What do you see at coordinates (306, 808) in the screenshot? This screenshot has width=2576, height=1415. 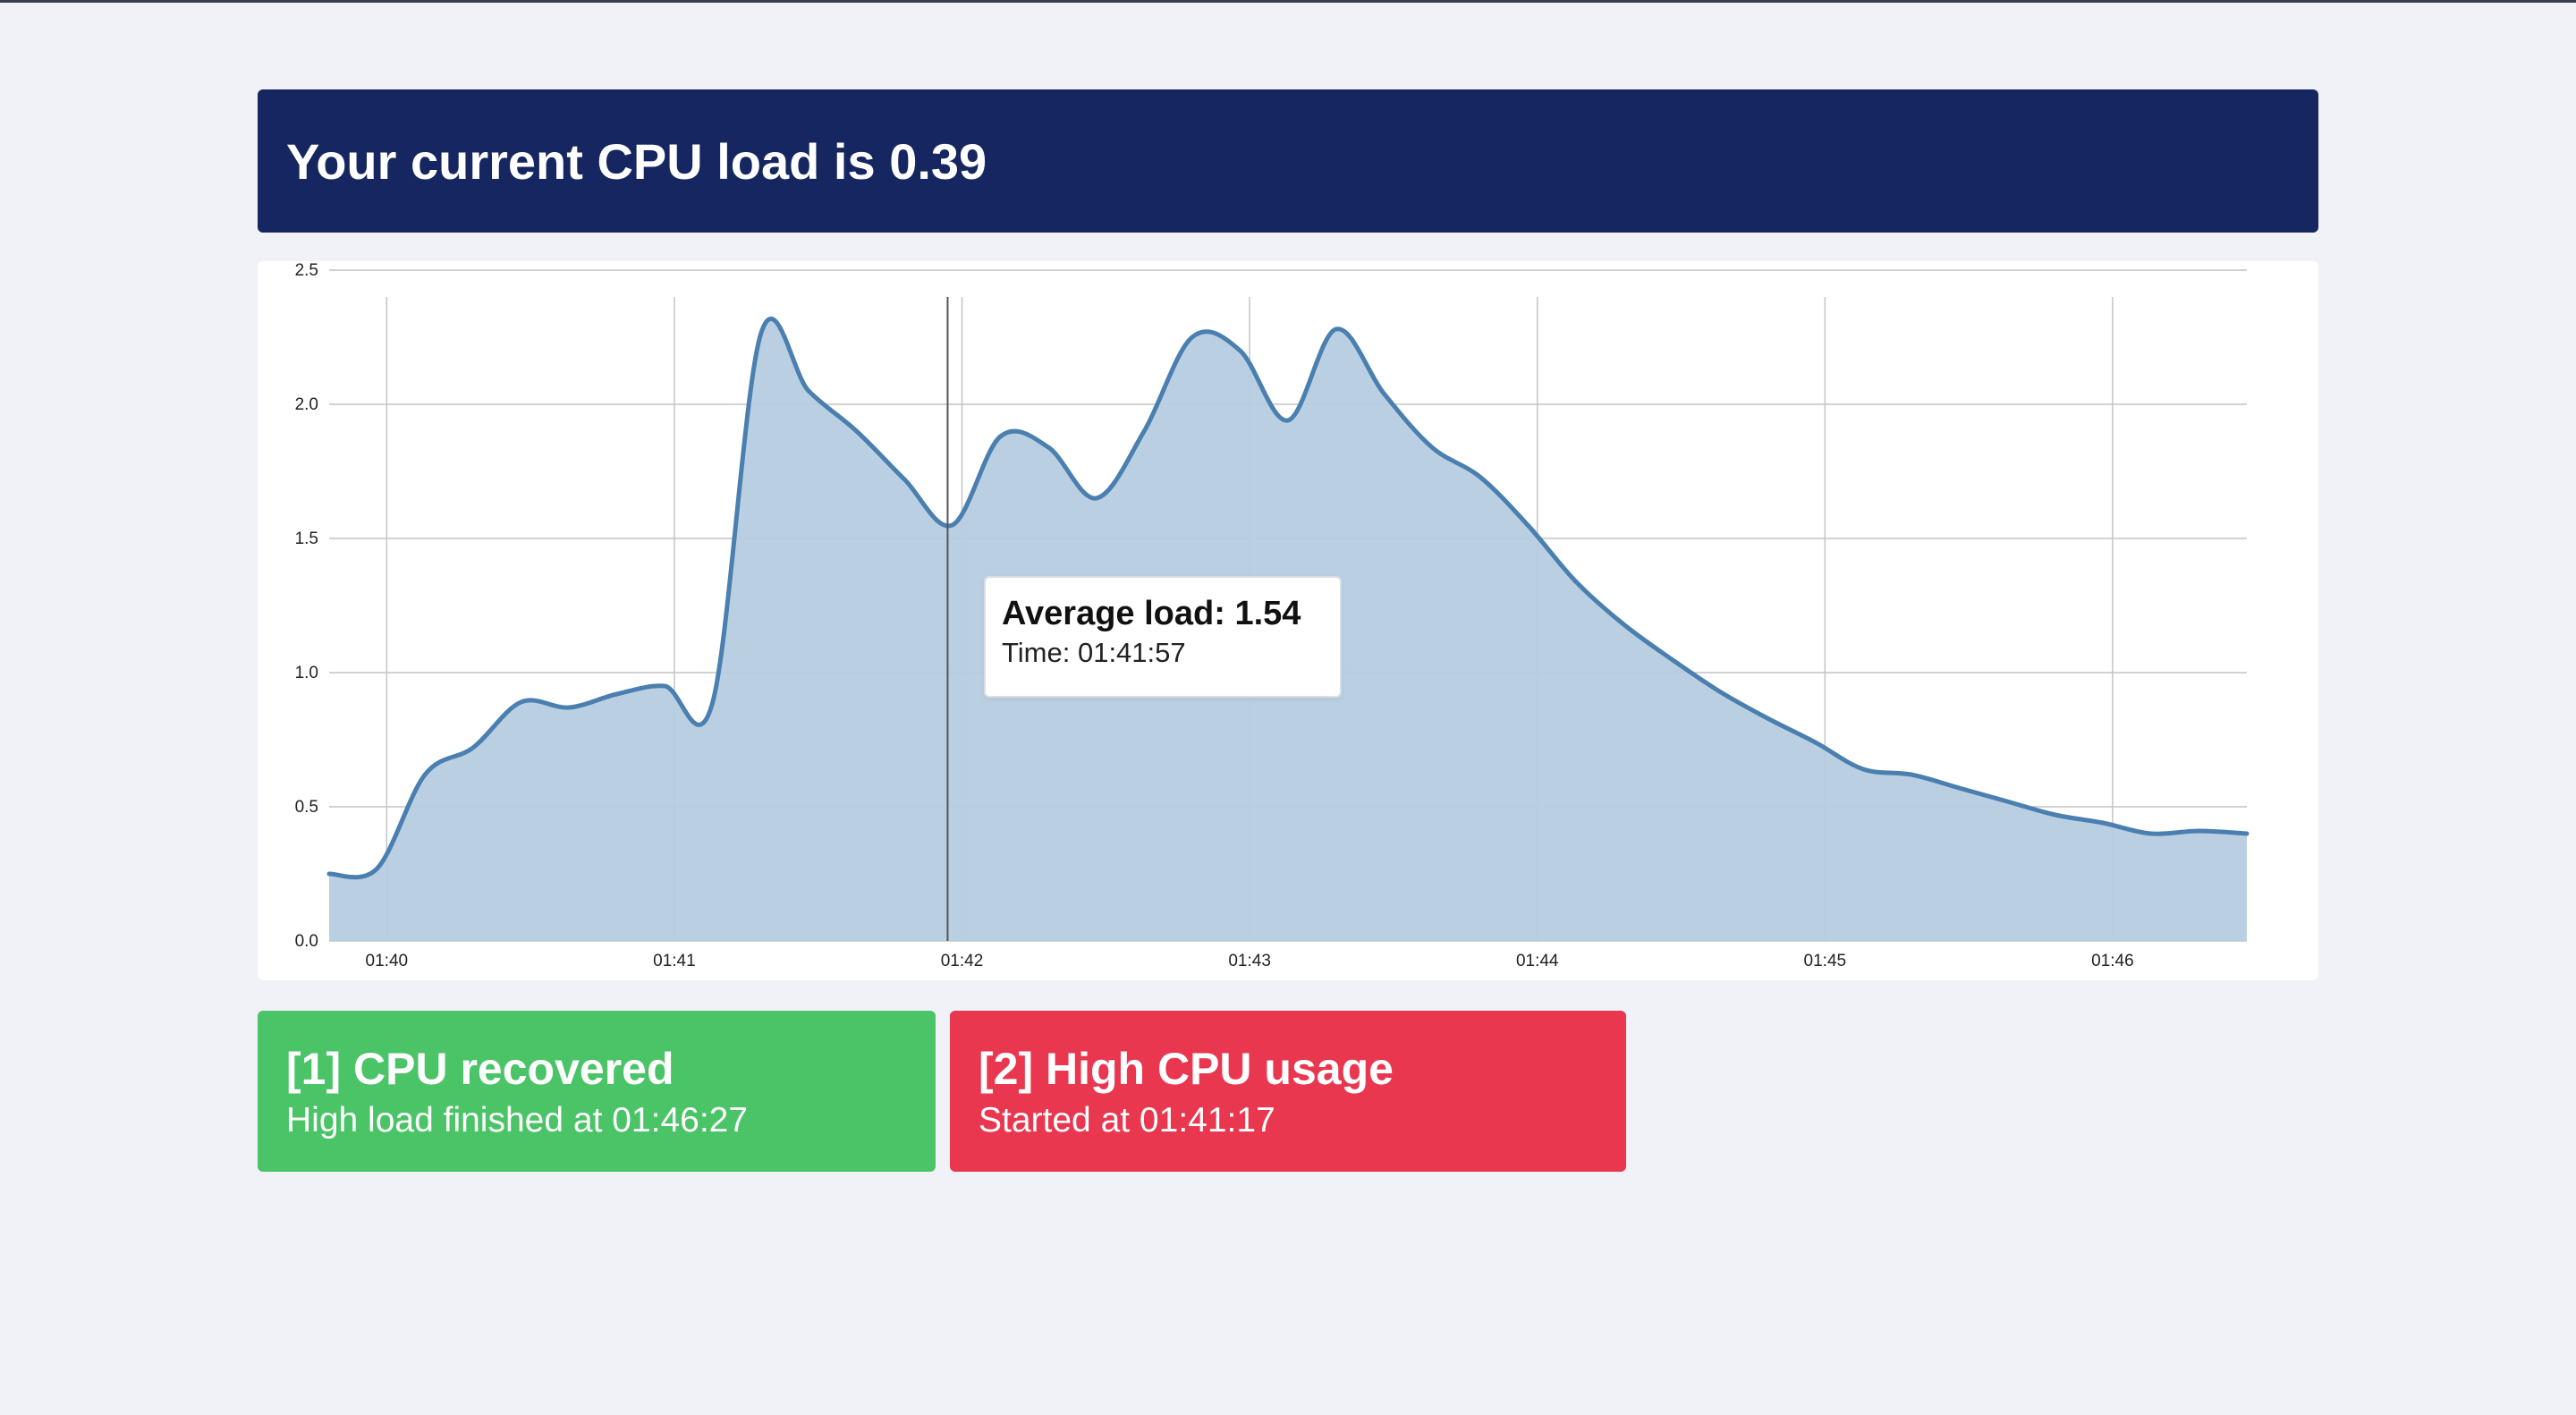 I see `y-tick-label: 0.5` at bounding box center [306, 808].